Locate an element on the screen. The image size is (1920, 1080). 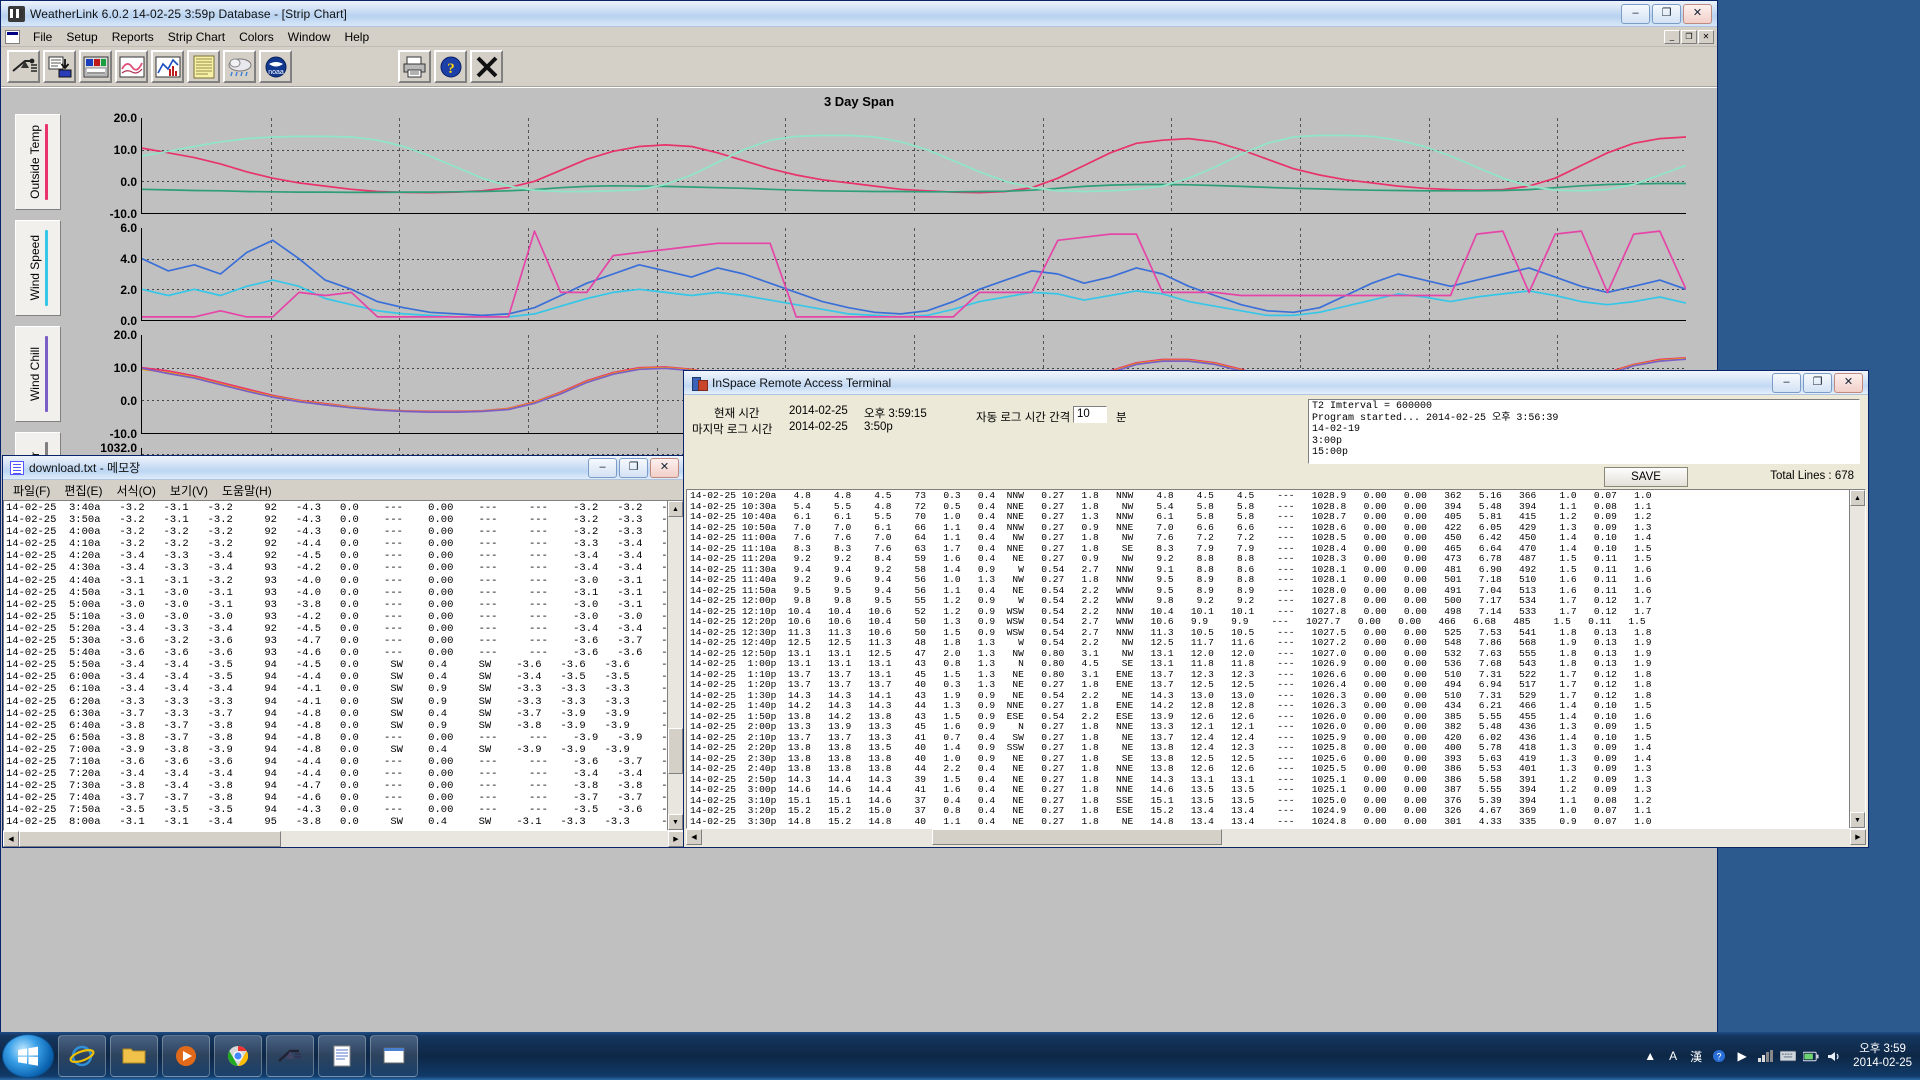
start-button is located at coordinates (28, 1056).